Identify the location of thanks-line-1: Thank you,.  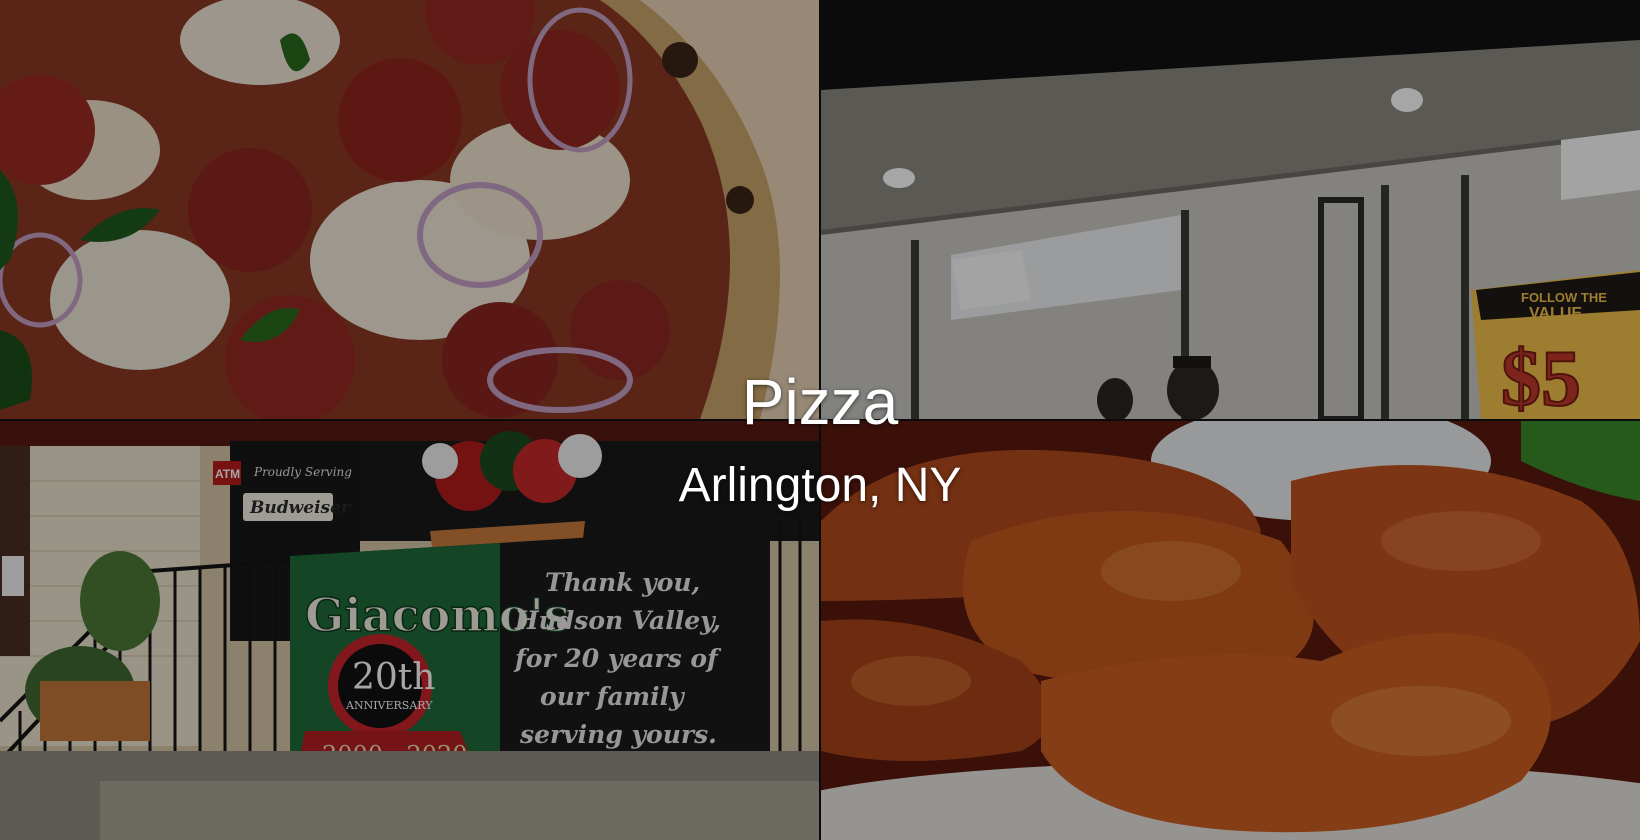
(622, 582).